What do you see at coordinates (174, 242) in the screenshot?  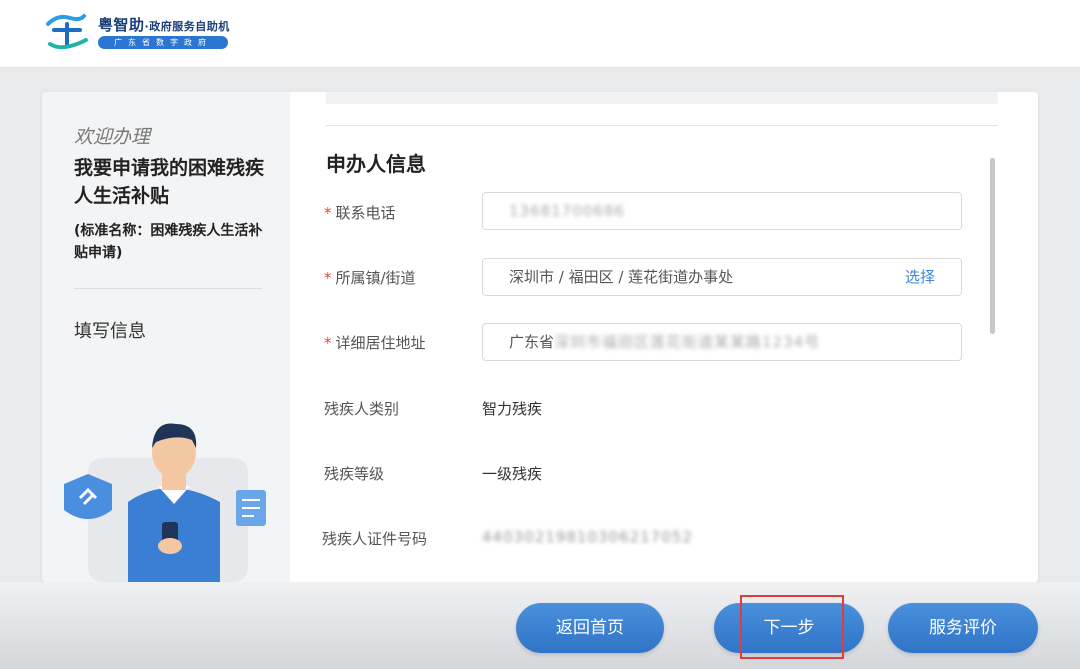 I see `standard-name: (标准名称：困难残疾人生活补贴申请)` at bounding box center [174, 242].